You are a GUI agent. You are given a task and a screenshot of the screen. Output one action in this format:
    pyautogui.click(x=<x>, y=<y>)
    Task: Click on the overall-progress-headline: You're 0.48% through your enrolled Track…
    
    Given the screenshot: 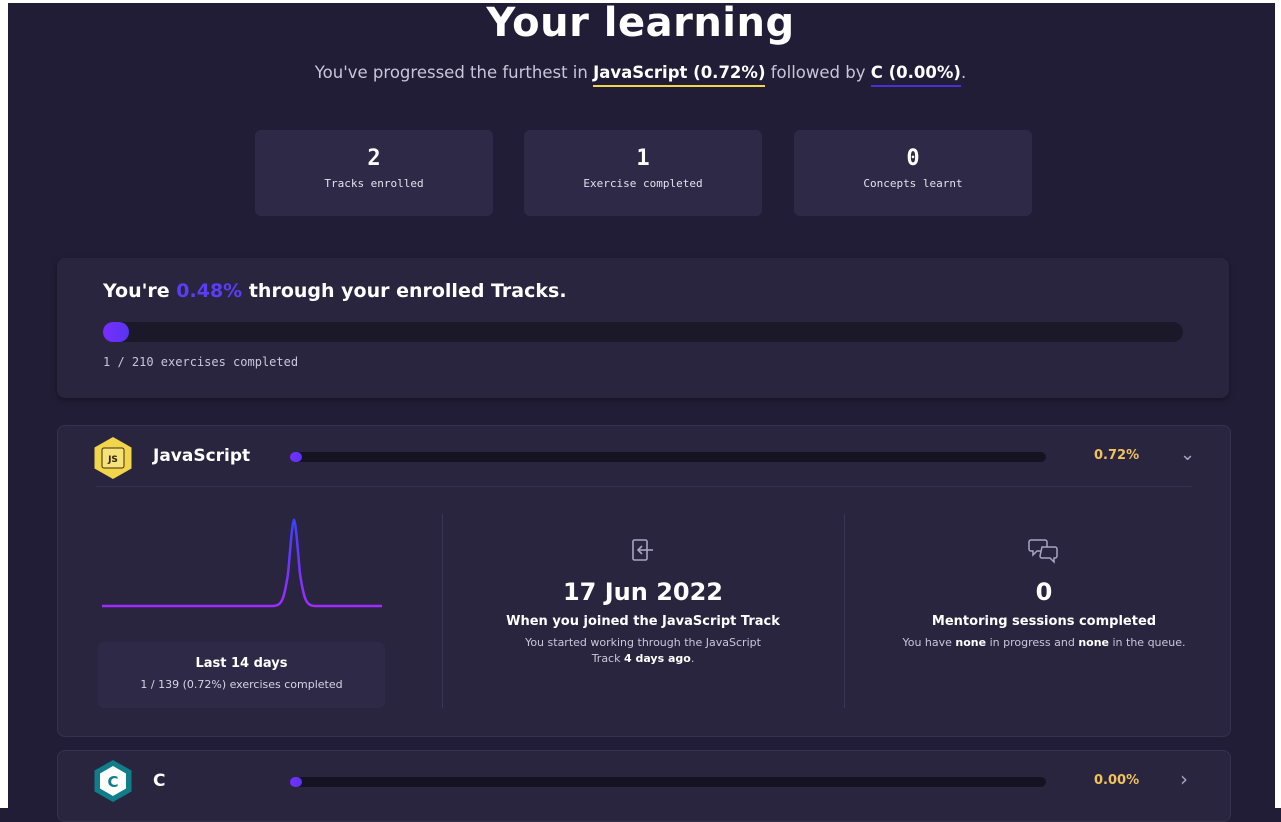 What is the action you would take?
    pyautogui.click(x=335, y=291)
    